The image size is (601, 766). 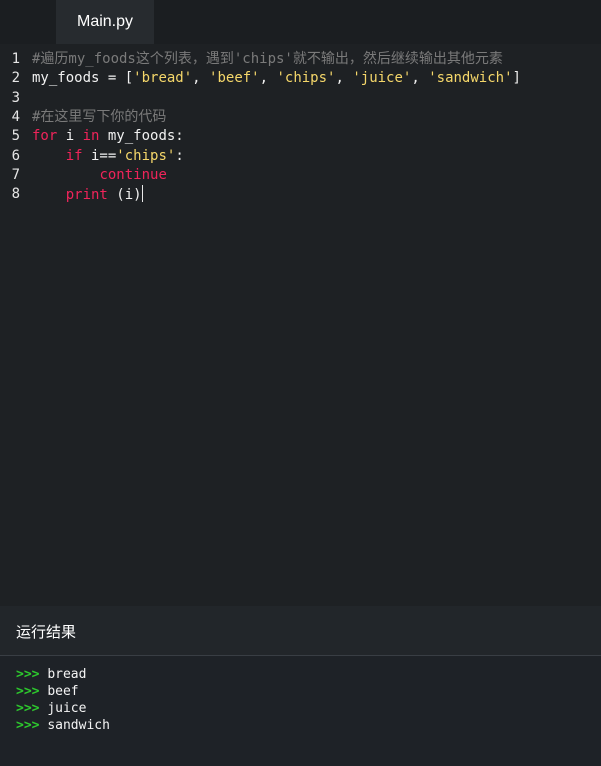 What do you see at coordinates (67, 708) in the screenshot?
I see `output-text: juice` at bounding box center [67, 708].